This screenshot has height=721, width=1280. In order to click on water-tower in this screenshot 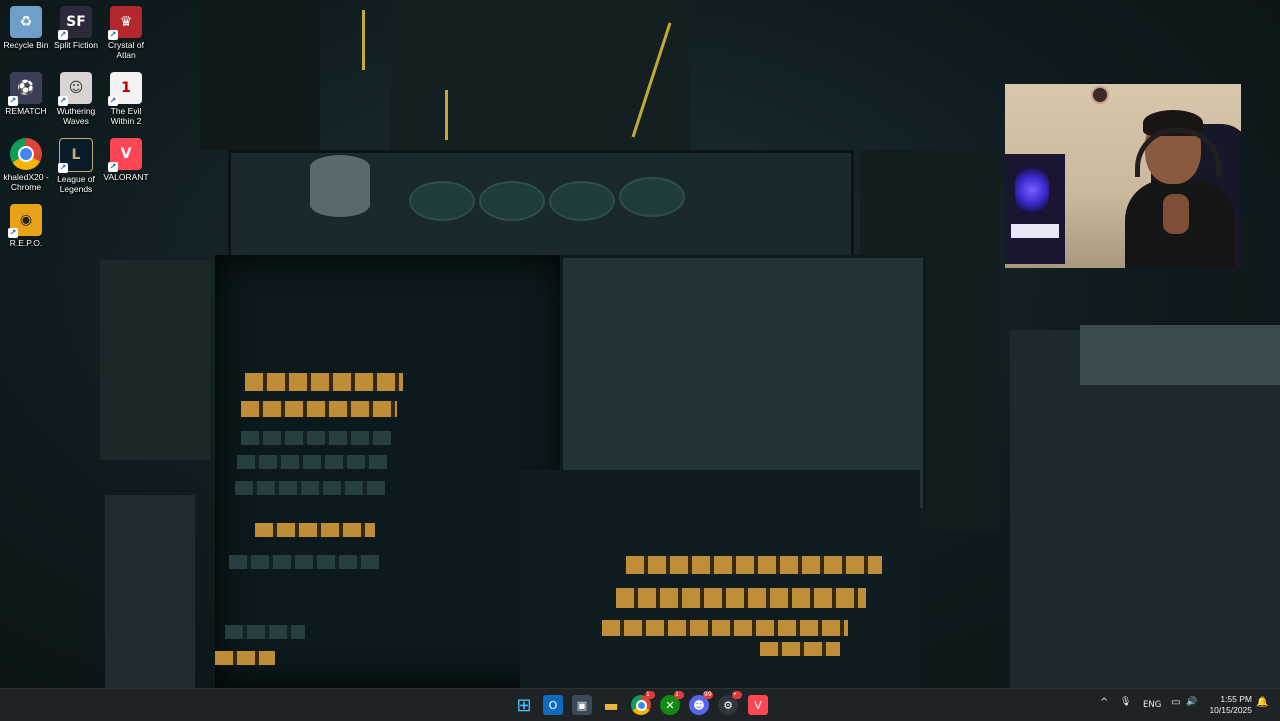, I will do `click(340, 186)`.